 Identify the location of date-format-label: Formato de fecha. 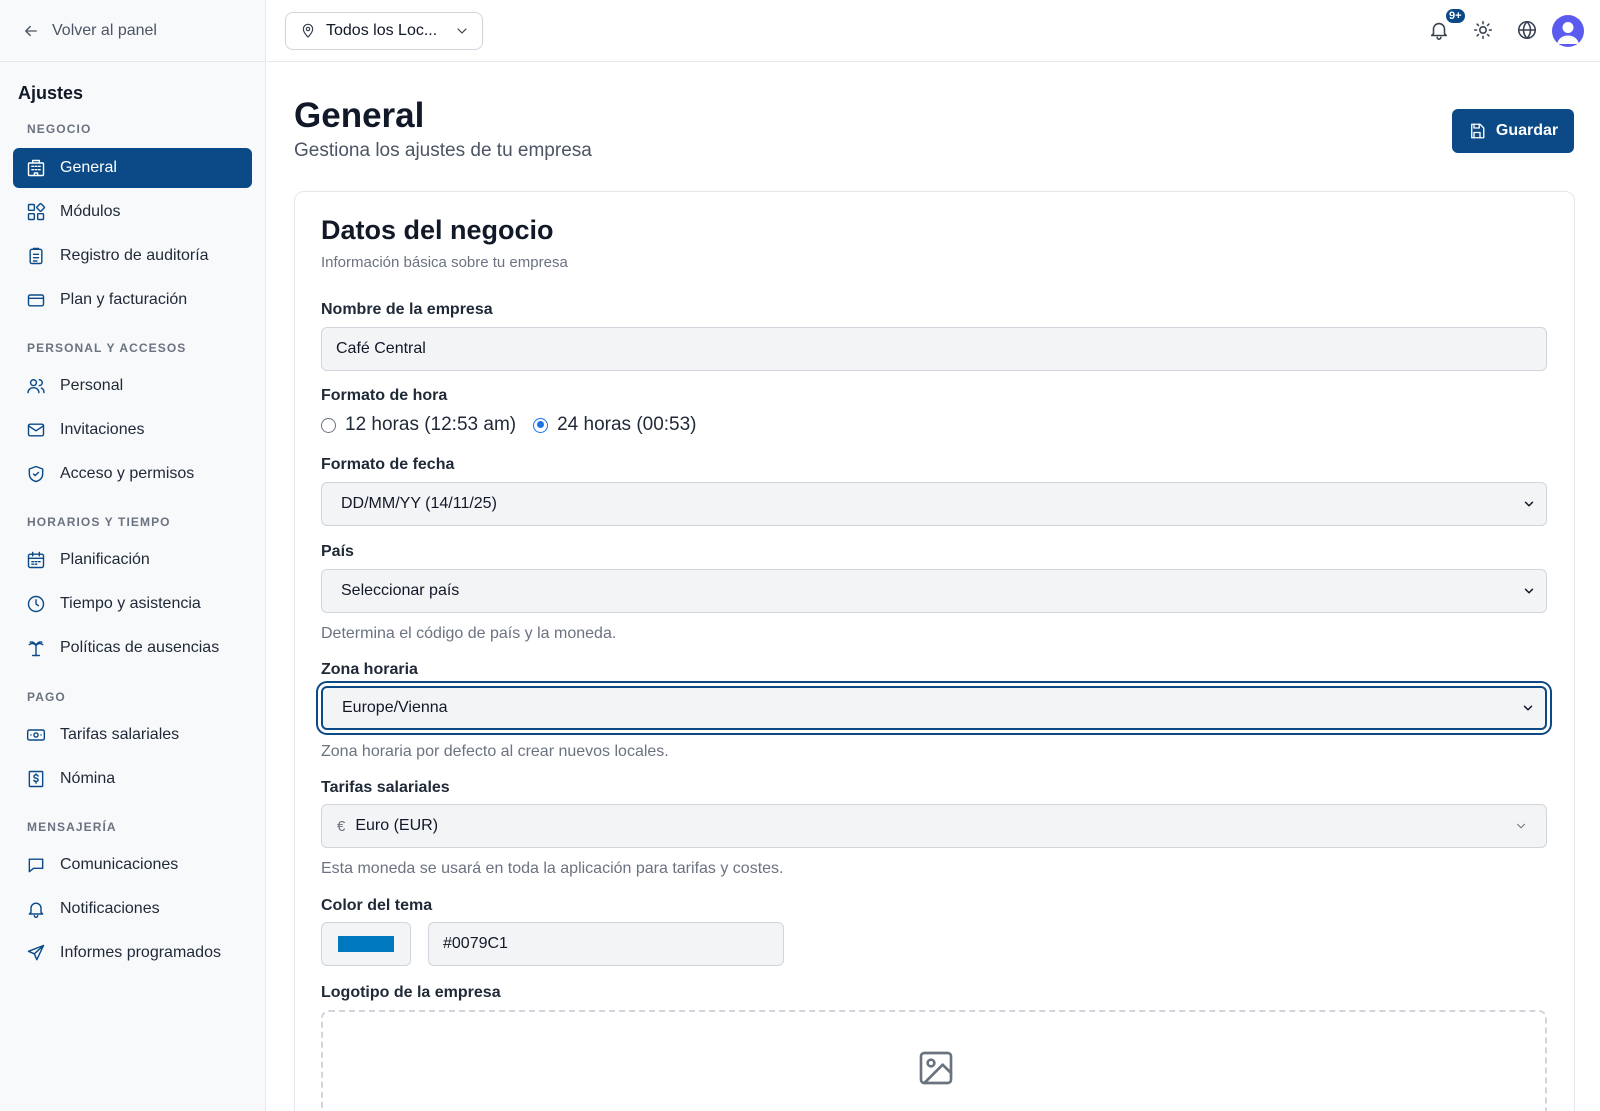
(388, 464).